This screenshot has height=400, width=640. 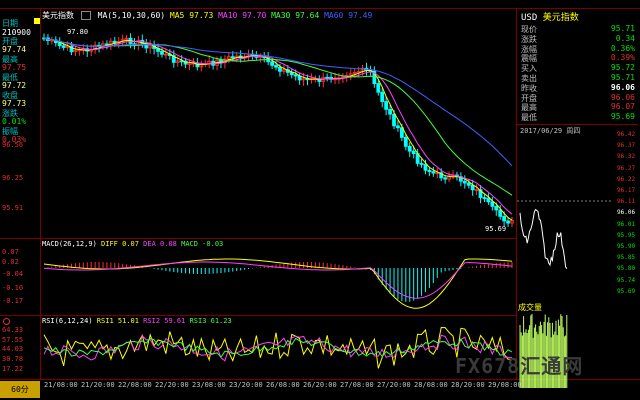 I want to click on tick-axis-label: 95.85, so click(x=626, y=258).